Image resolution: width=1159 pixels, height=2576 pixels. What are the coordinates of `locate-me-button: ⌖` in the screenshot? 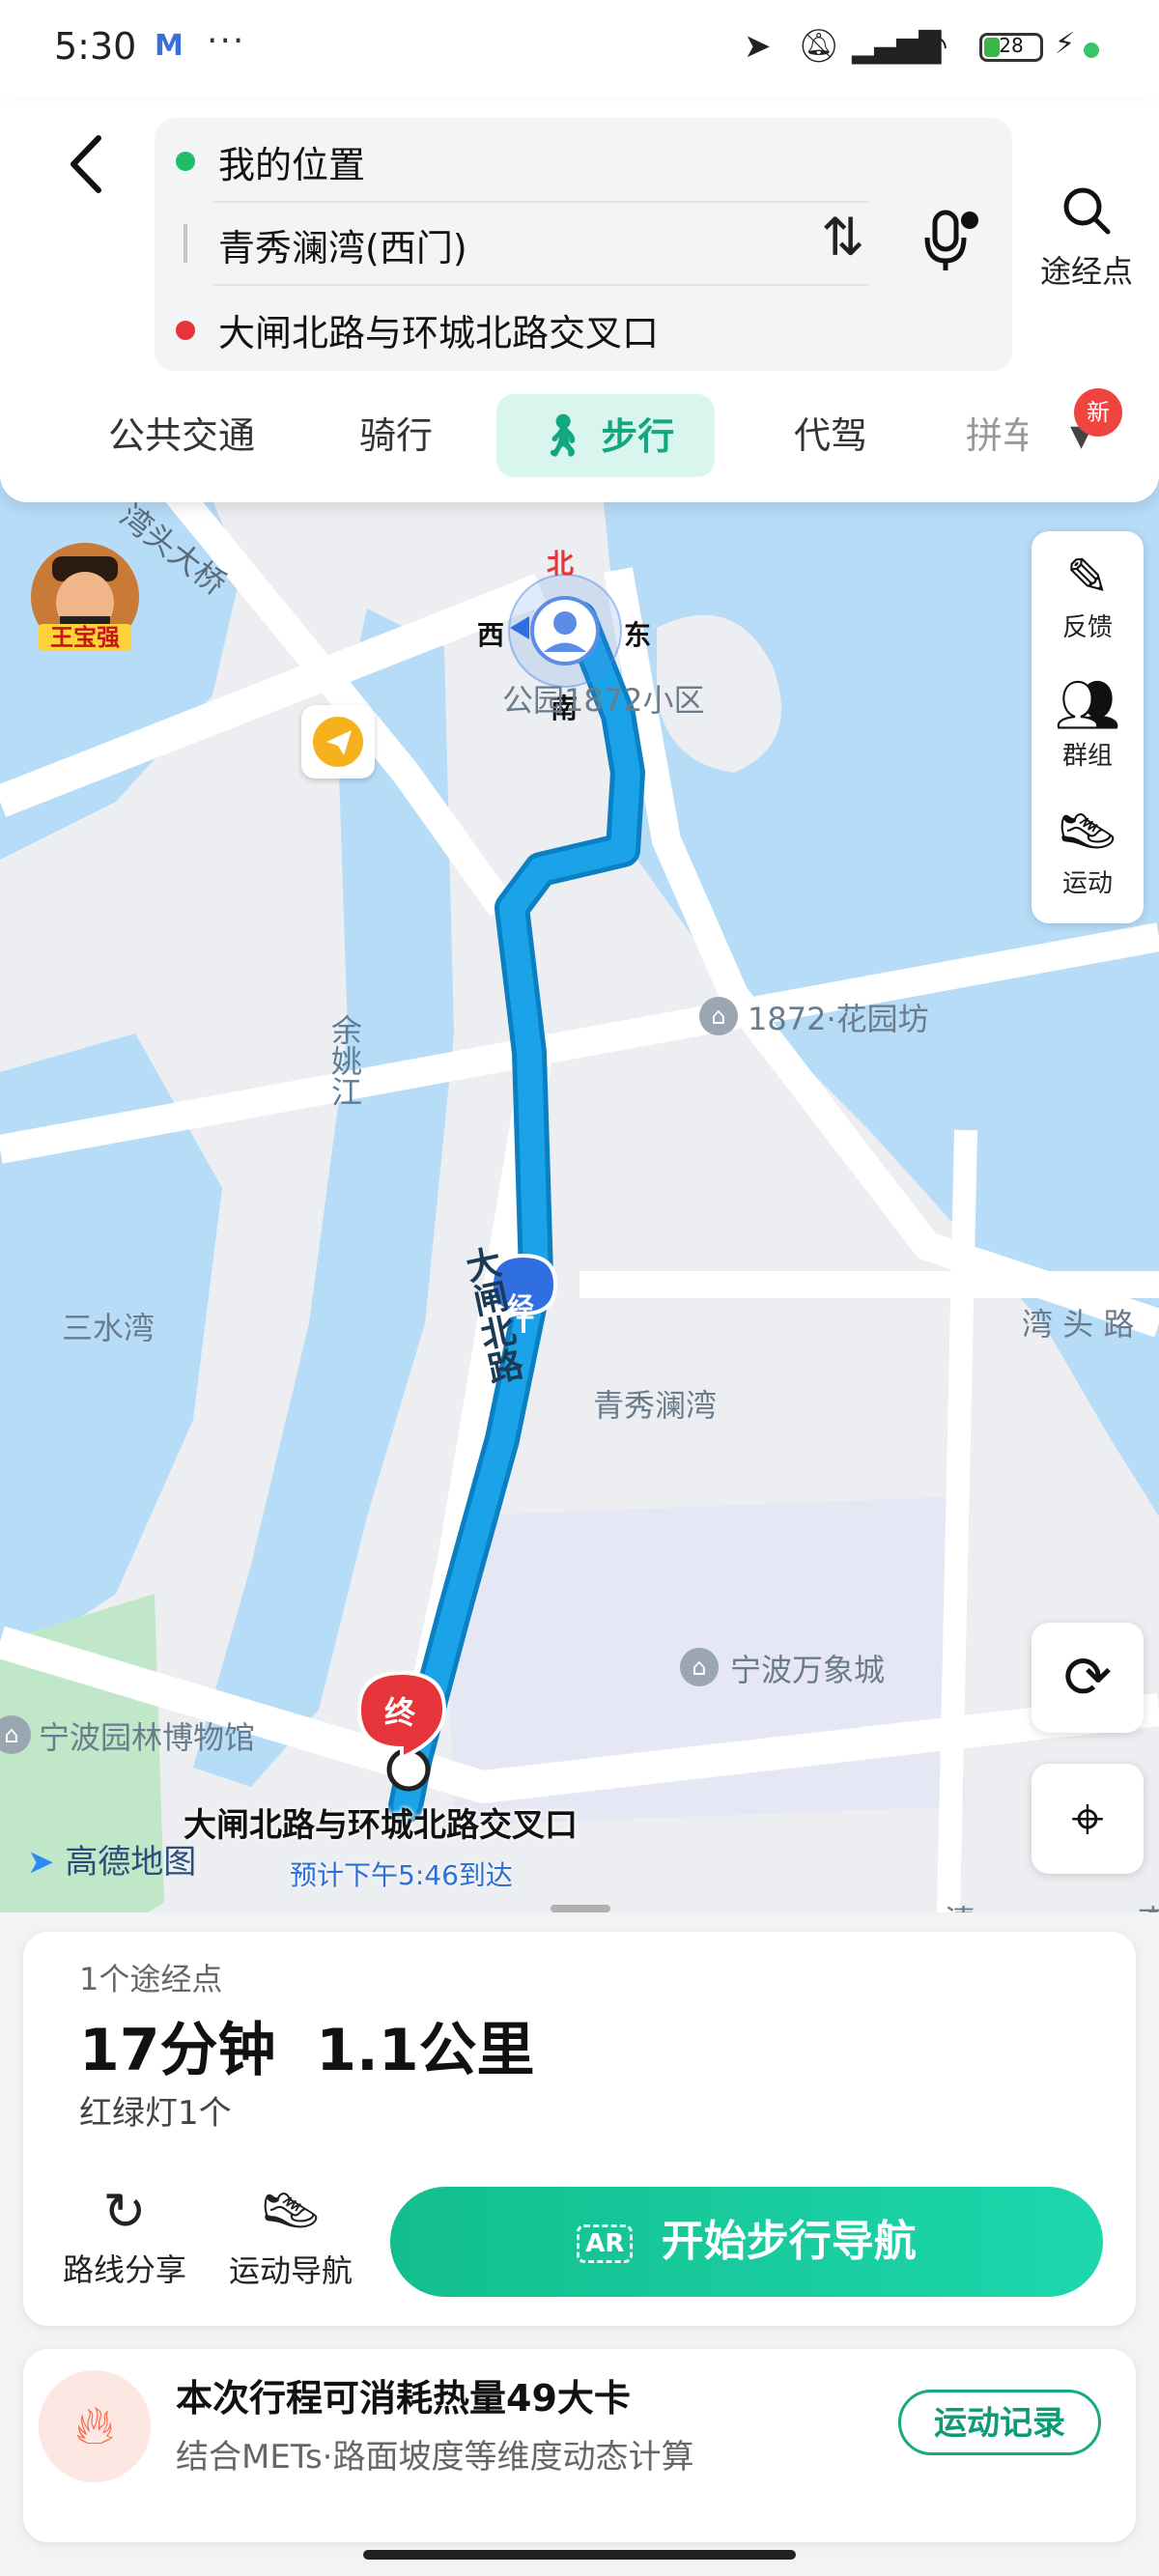 It's located at (1088, 1819).